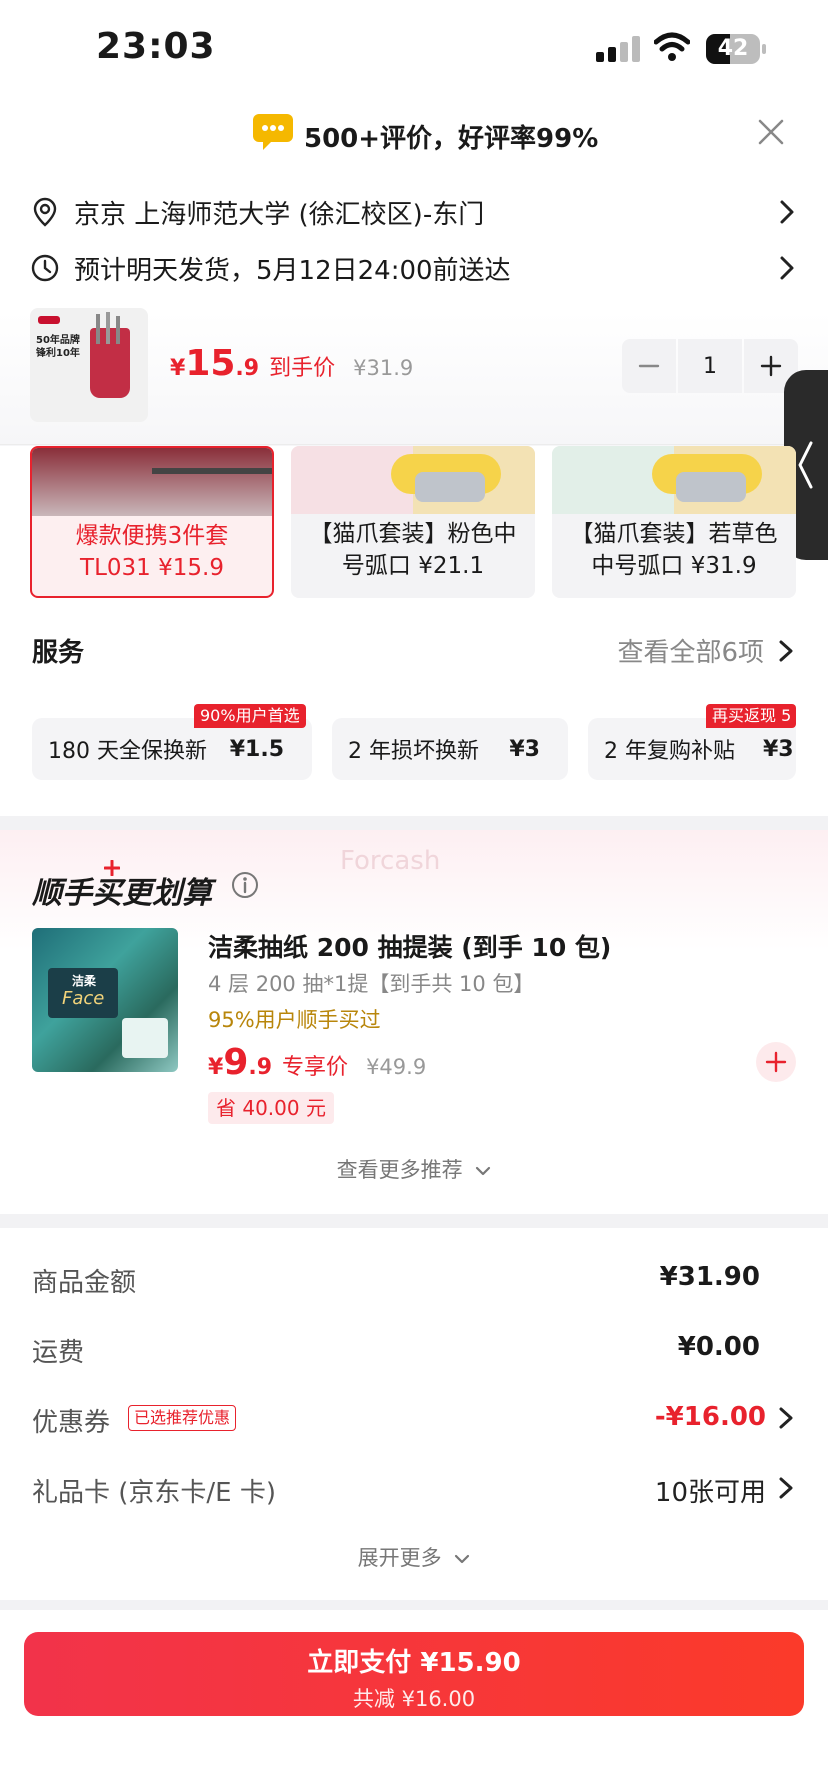 The image size is (828, 1792). I want to click on variant-card-2: 【猫爪套装】粉色中 号弧口 ¥21.1, so click(413, 522).